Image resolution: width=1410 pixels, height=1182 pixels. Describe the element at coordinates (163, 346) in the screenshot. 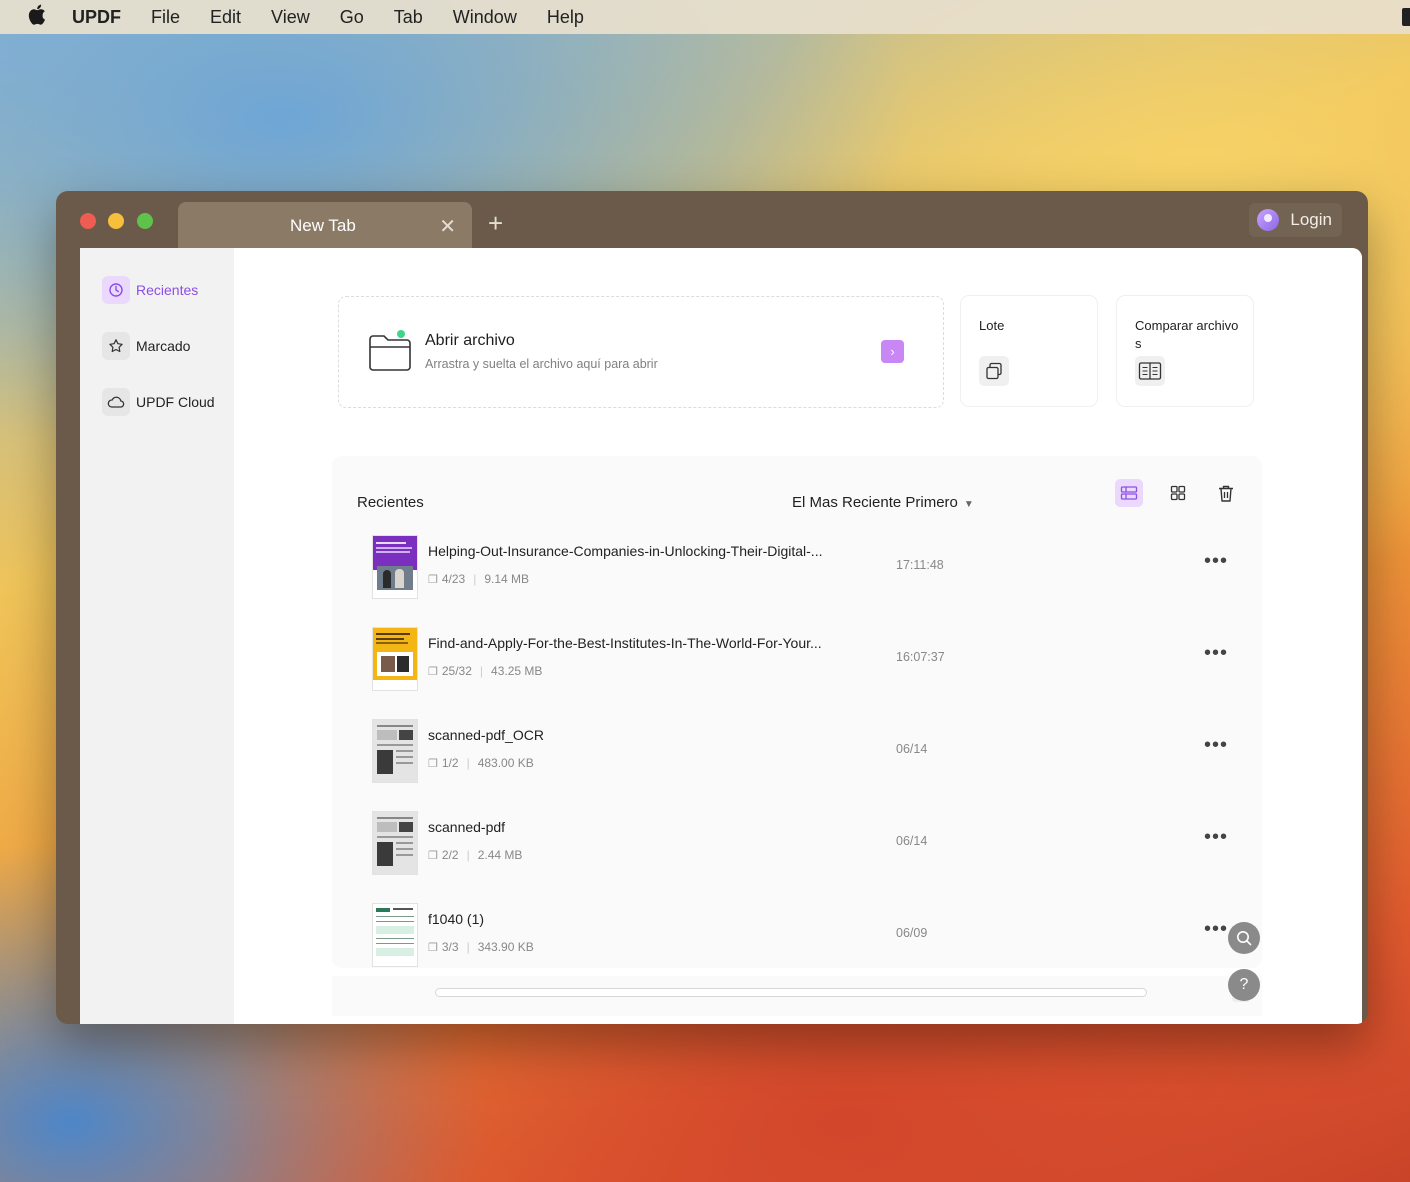

I see `sidebar-item-label: Marcado` at that location.